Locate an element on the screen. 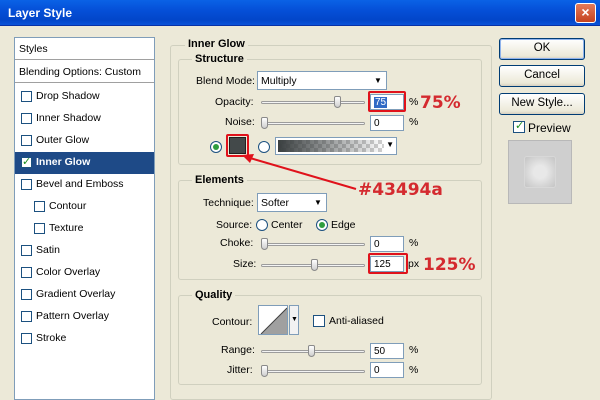 This screenshot has width=600, height=400. contour-curve-icon is located at coordinates (273, 320).